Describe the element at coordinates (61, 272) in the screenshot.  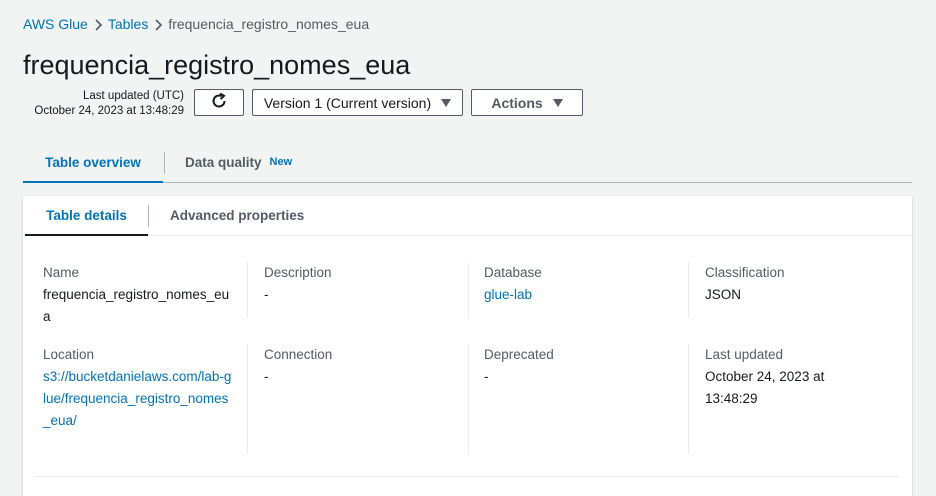
I see `detail-label: Name` at that location.